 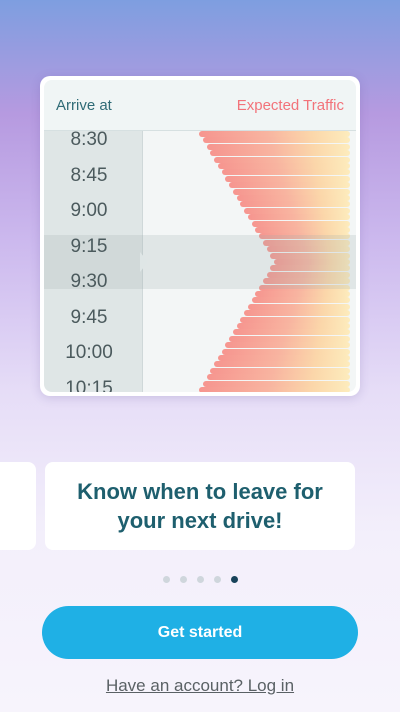 I want to click on onboarding-message: Know when to leave for your next drive!, so click(x=200, y=506).